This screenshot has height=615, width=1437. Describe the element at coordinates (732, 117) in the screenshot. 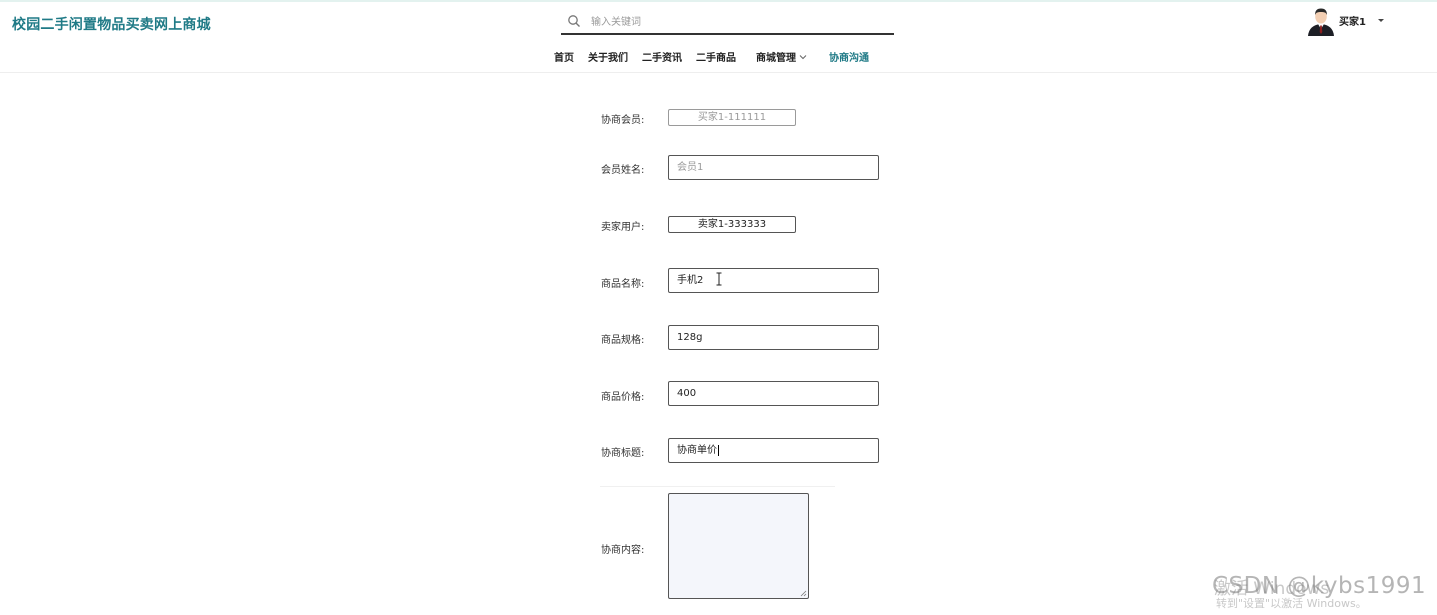

I see `member-field: 买家1-111111` at that location.